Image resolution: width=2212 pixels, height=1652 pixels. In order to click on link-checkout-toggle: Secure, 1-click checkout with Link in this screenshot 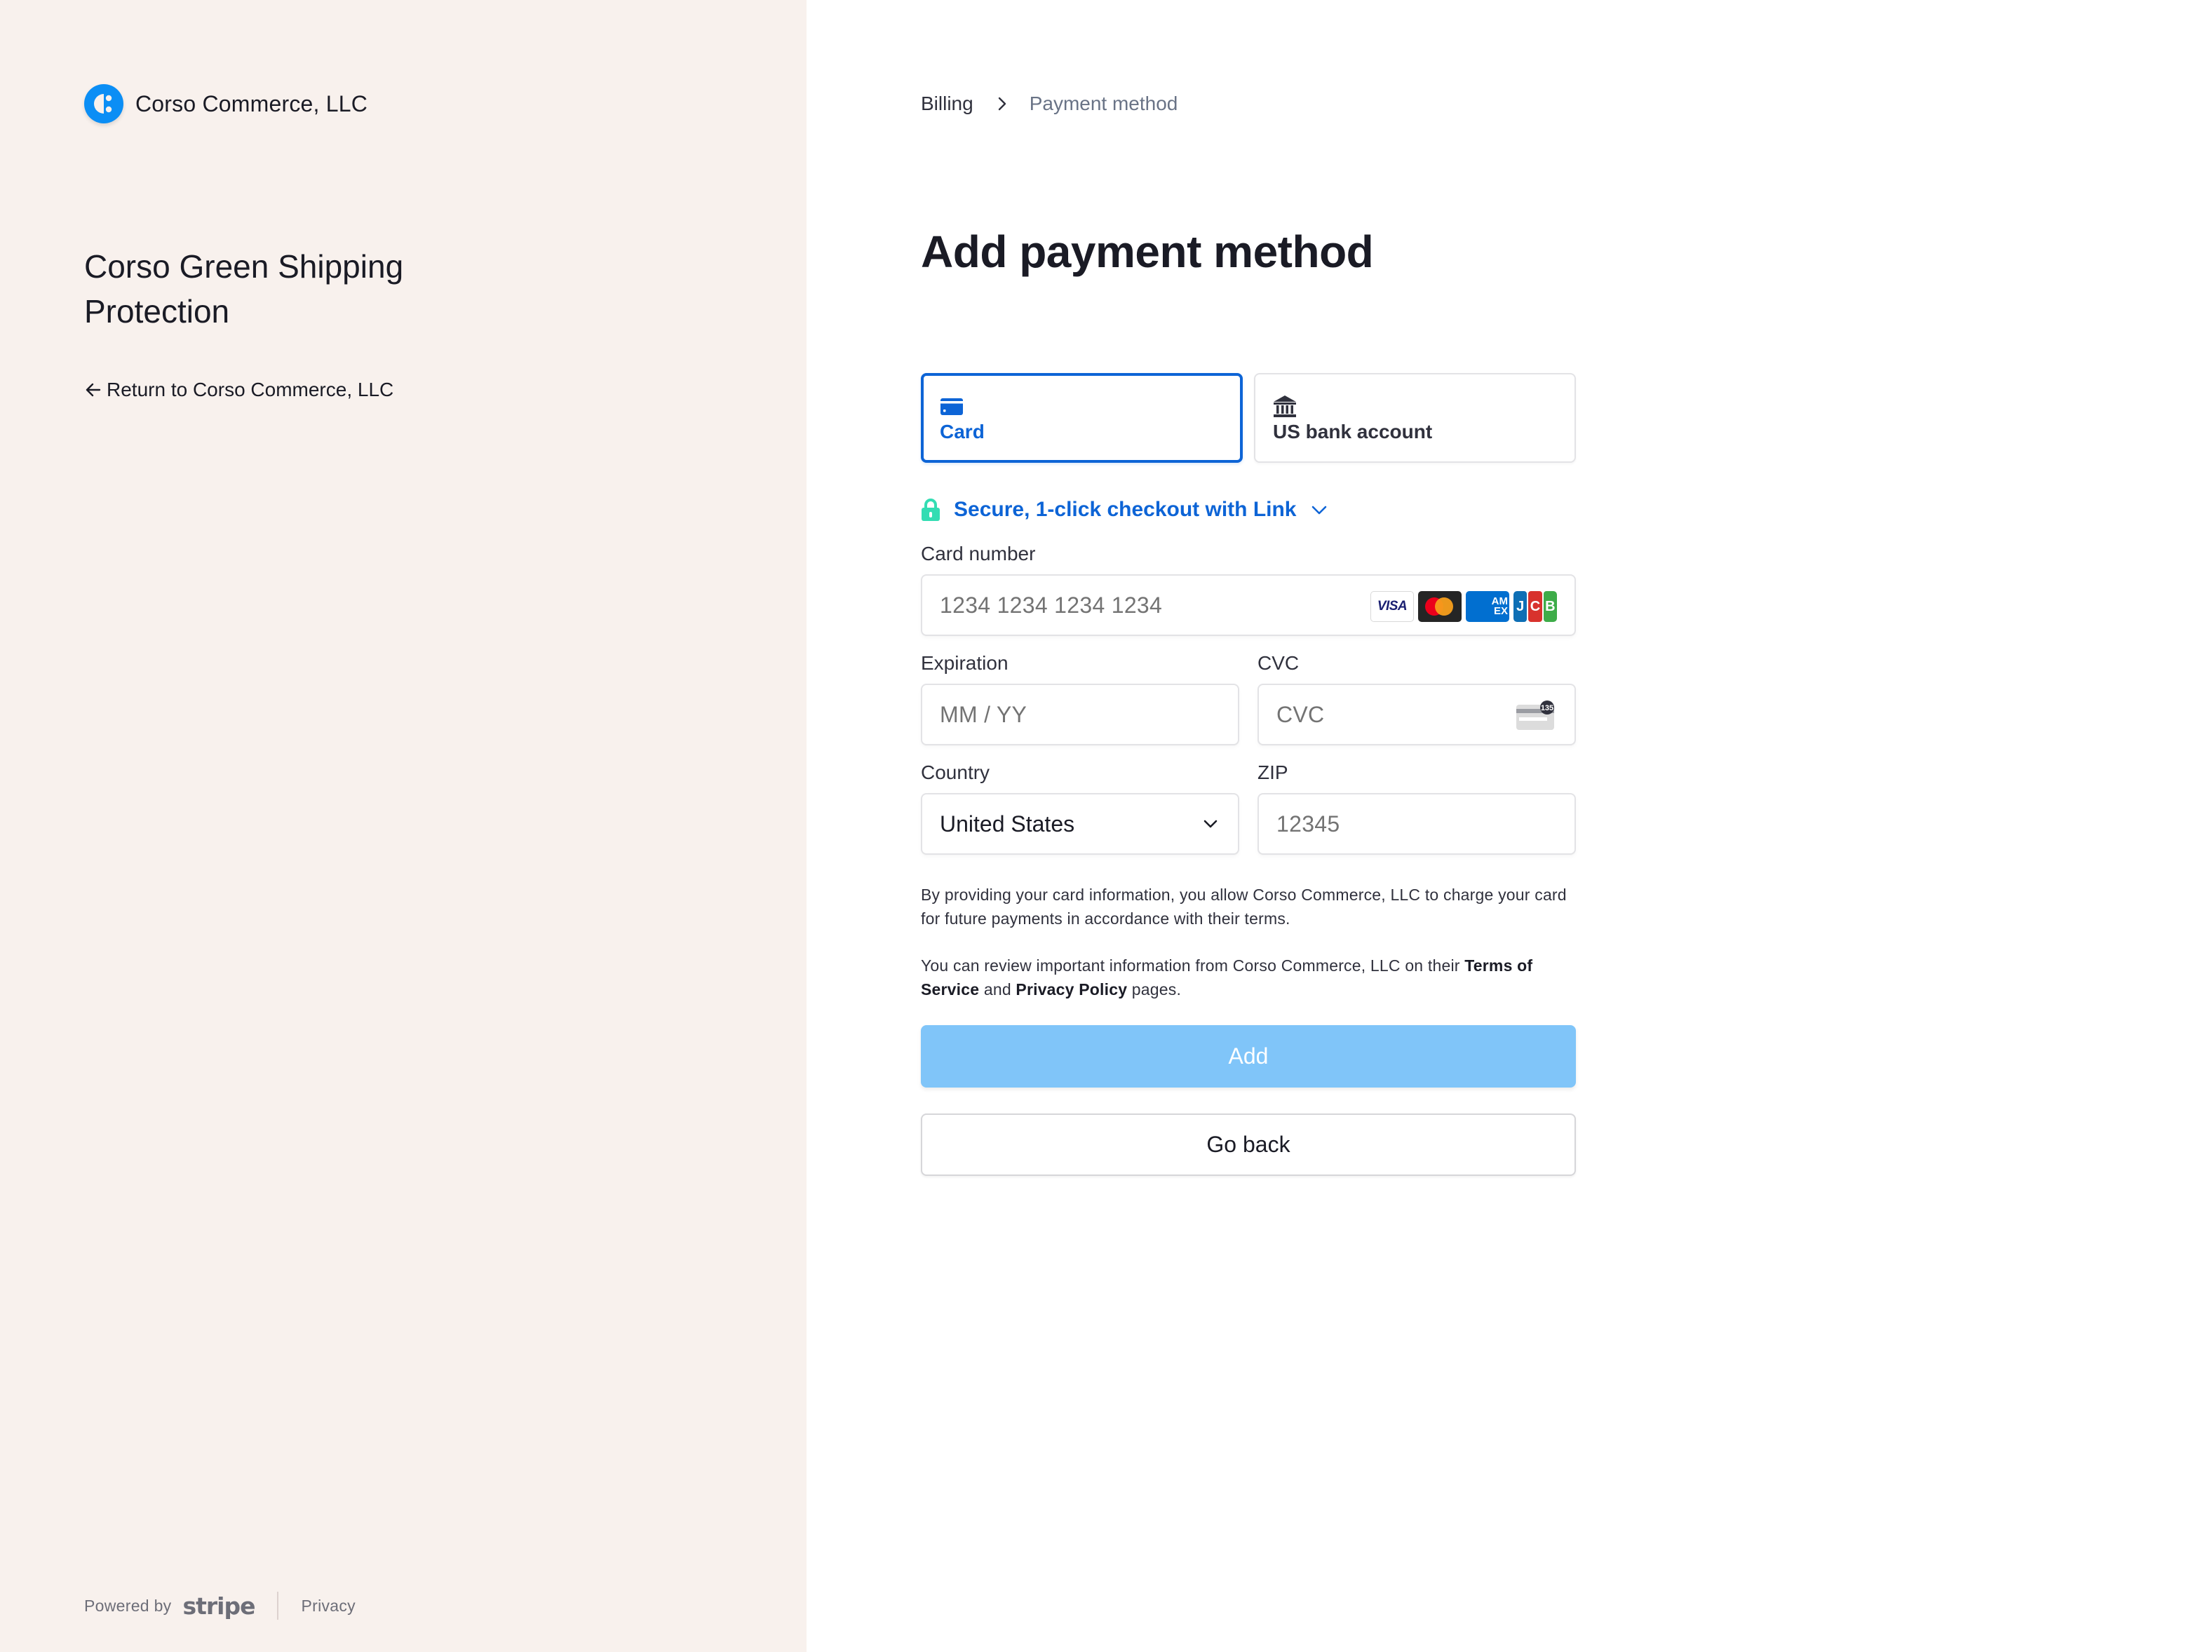, I will do `click(1248, 510)`.